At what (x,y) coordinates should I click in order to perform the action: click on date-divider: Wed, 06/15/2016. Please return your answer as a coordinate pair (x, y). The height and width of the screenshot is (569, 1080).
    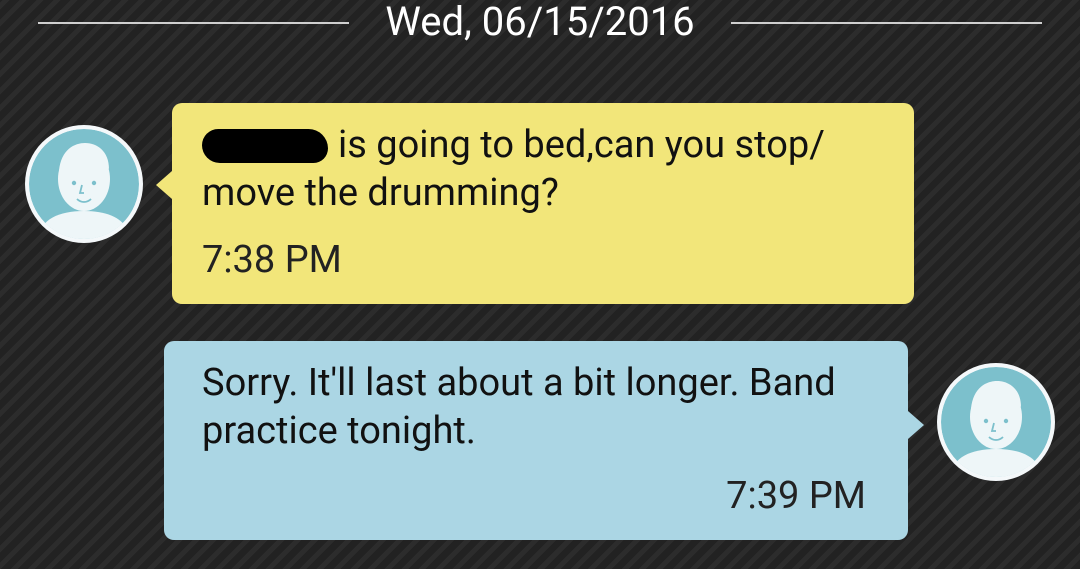
    Looking at the image, I should click on (540, 22).